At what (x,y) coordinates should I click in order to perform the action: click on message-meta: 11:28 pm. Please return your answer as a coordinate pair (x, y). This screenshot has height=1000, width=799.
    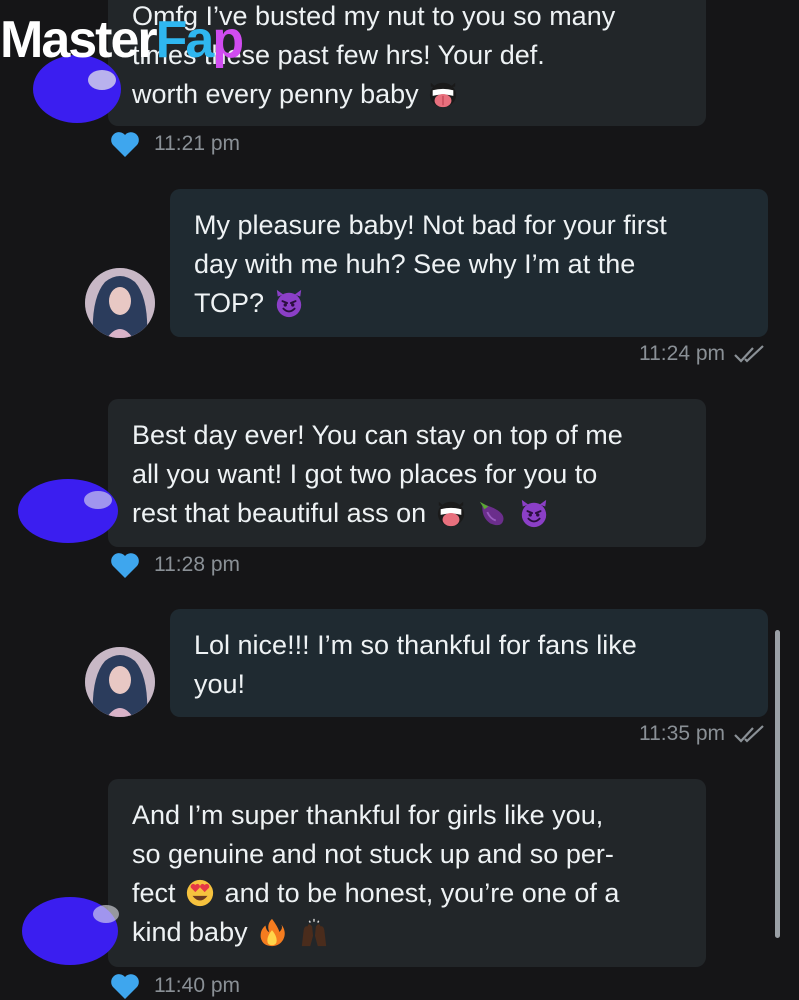
    Looking at the image, I should click on (175, 565).